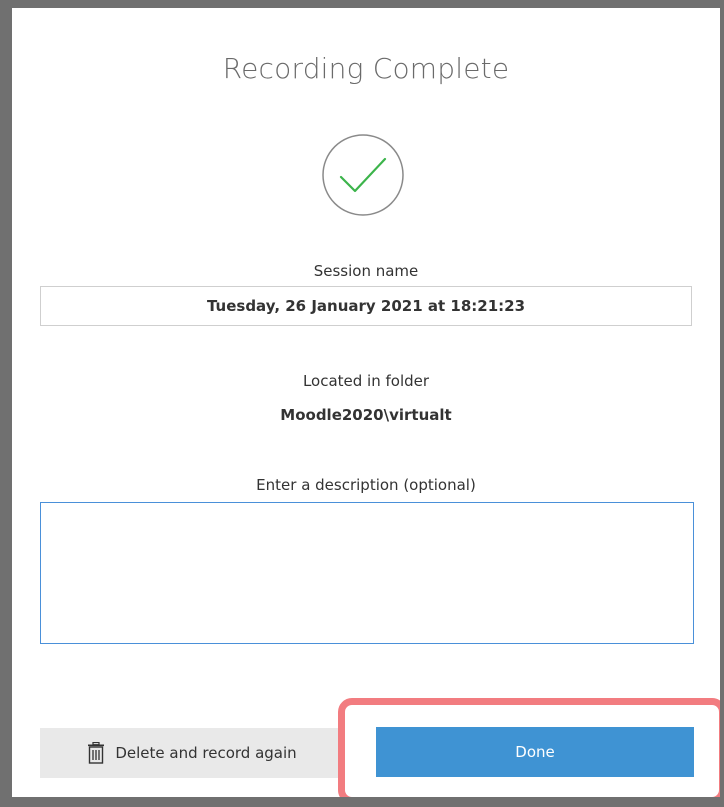 The height and width of the screenshot is (807, 724). I want to click on description-label: Enter a description (optional), so click(366, 485).